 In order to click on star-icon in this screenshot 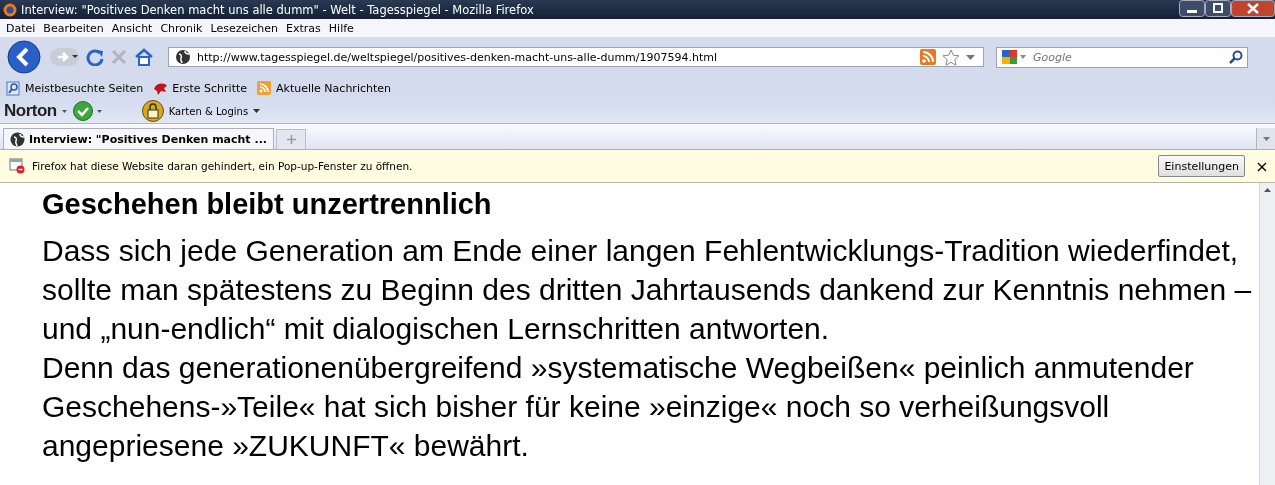, I will do `click(951, 57)`.